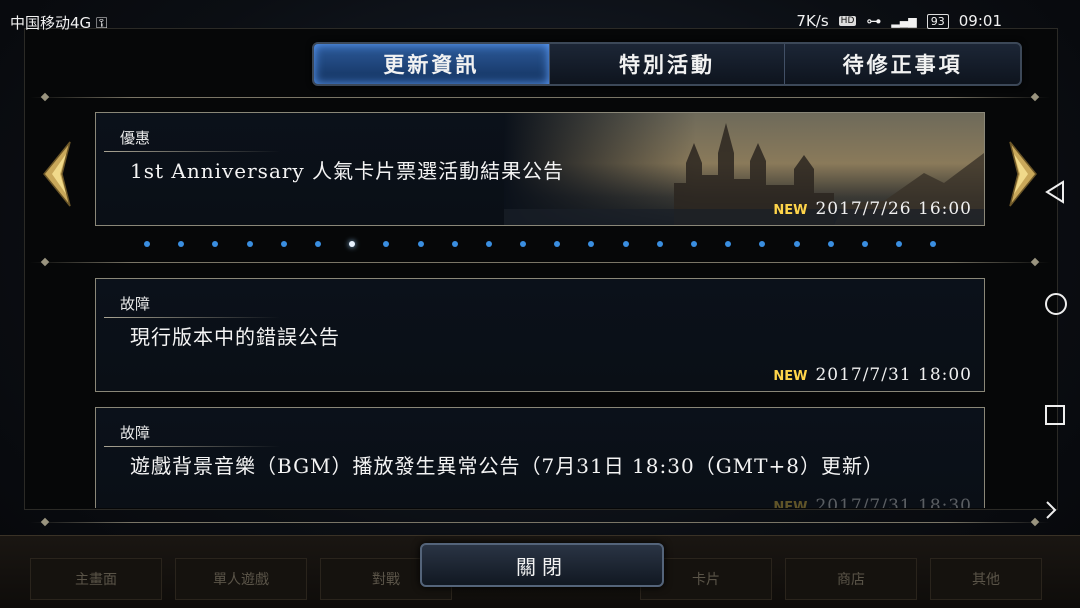  Describe the element at coordinates (542, 565) in the screenshot. I see `close-button: 關閉` at that location.